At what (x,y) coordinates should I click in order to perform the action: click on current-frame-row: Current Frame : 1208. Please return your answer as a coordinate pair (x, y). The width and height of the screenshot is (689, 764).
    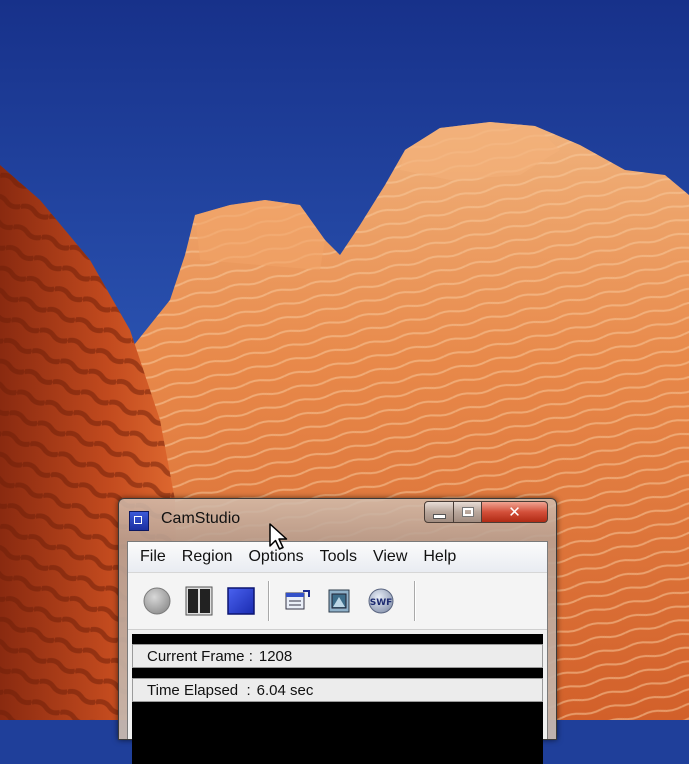
    Looking at the image, I should click on (337, 656).